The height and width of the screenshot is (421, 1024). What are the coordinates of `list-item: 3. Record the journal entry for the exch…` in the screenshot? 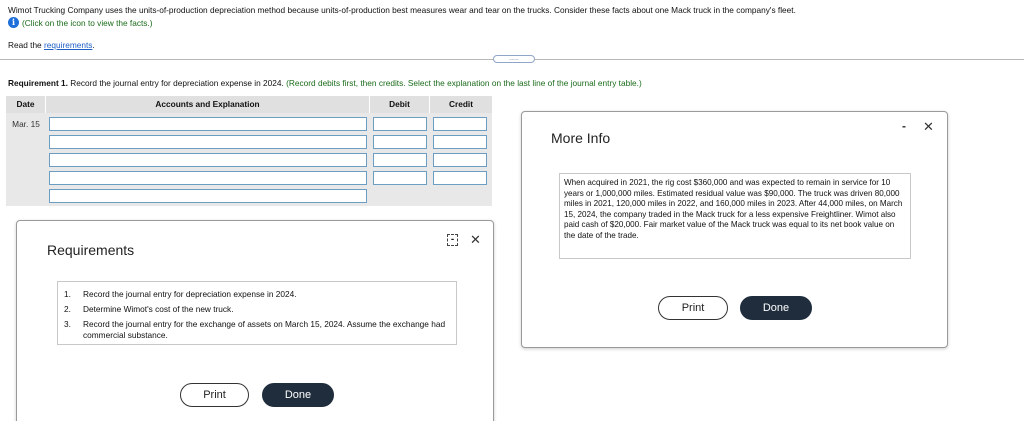 It's located at (257, 330).